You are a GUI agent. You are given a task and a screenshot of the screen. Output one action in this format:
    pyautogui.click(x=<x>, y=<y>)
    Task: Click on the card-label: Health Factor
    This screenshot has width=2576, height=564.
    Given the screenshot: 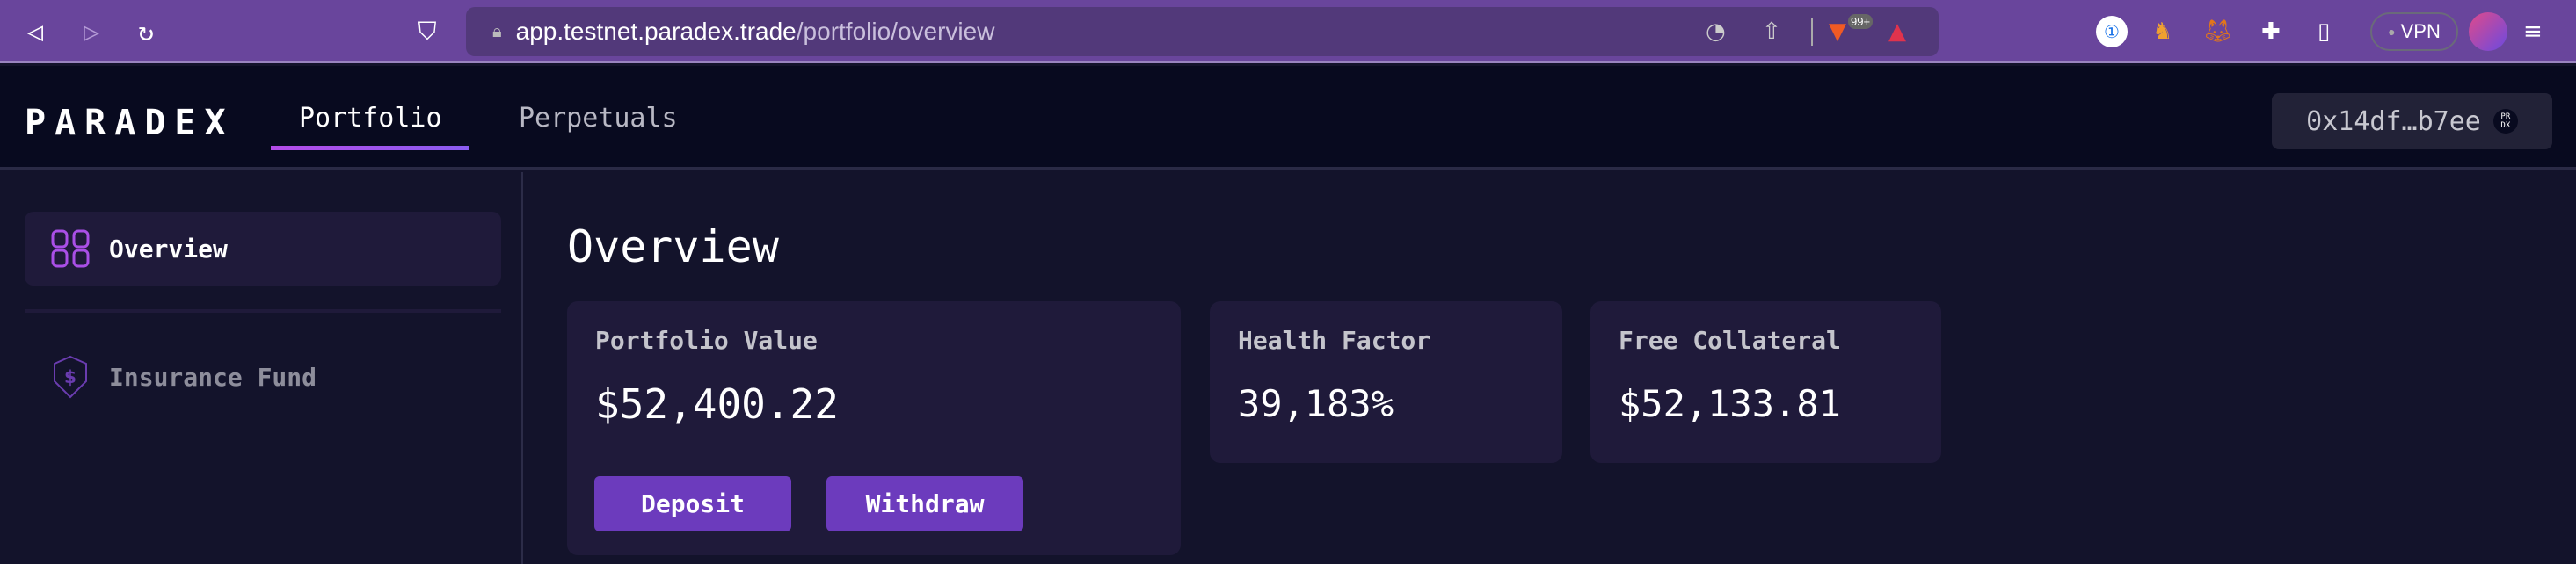 What is the action you would take?
    pyautogui.click(x=1334, y=340)
    